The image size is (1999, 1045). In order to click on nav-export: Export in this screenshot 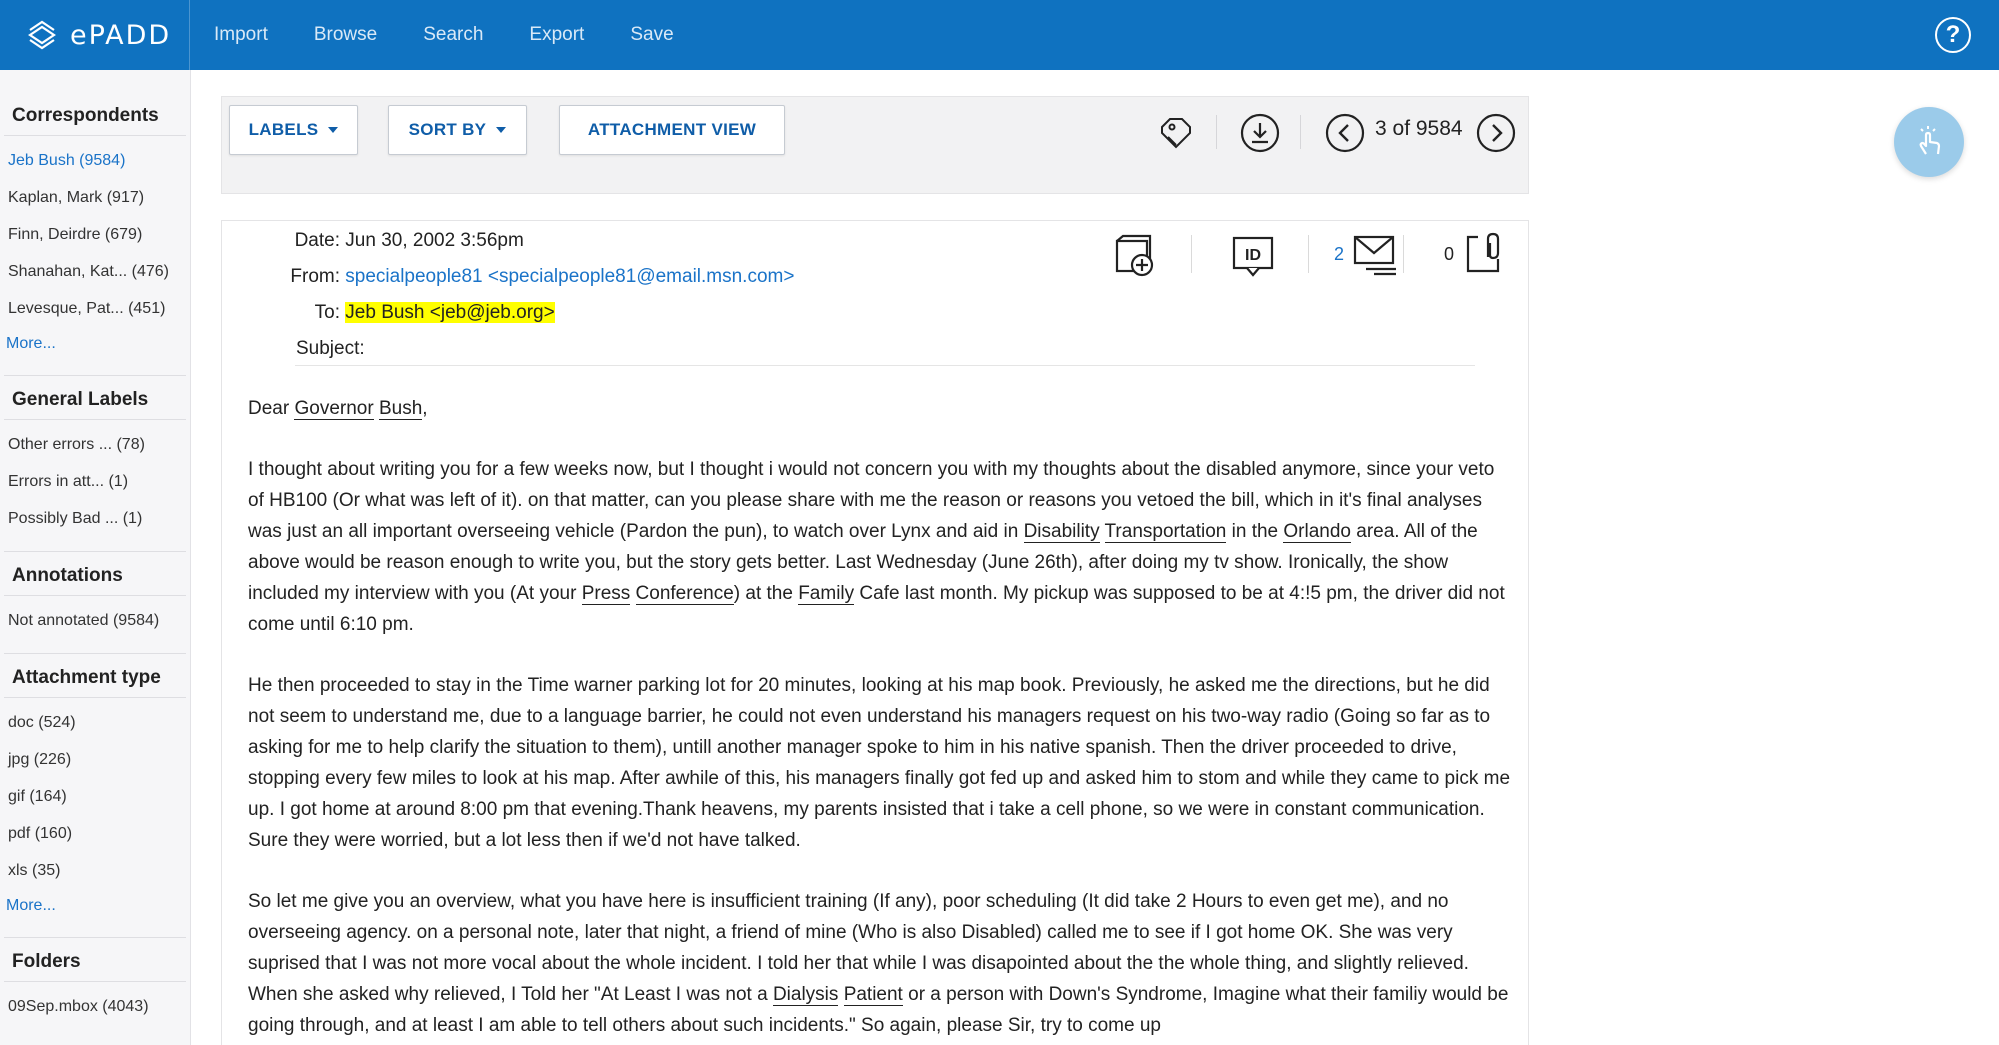, I will do `click(556, 35)`.